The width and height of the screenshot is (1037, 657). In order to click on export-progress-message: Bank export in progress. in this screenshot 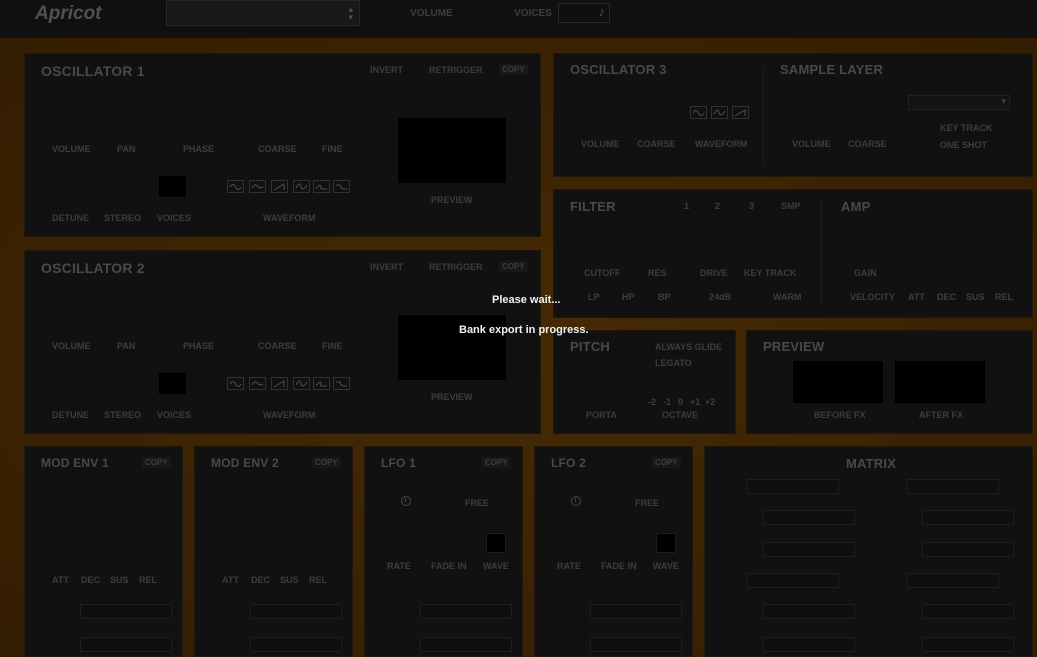, I will do `click(524, 330)`.